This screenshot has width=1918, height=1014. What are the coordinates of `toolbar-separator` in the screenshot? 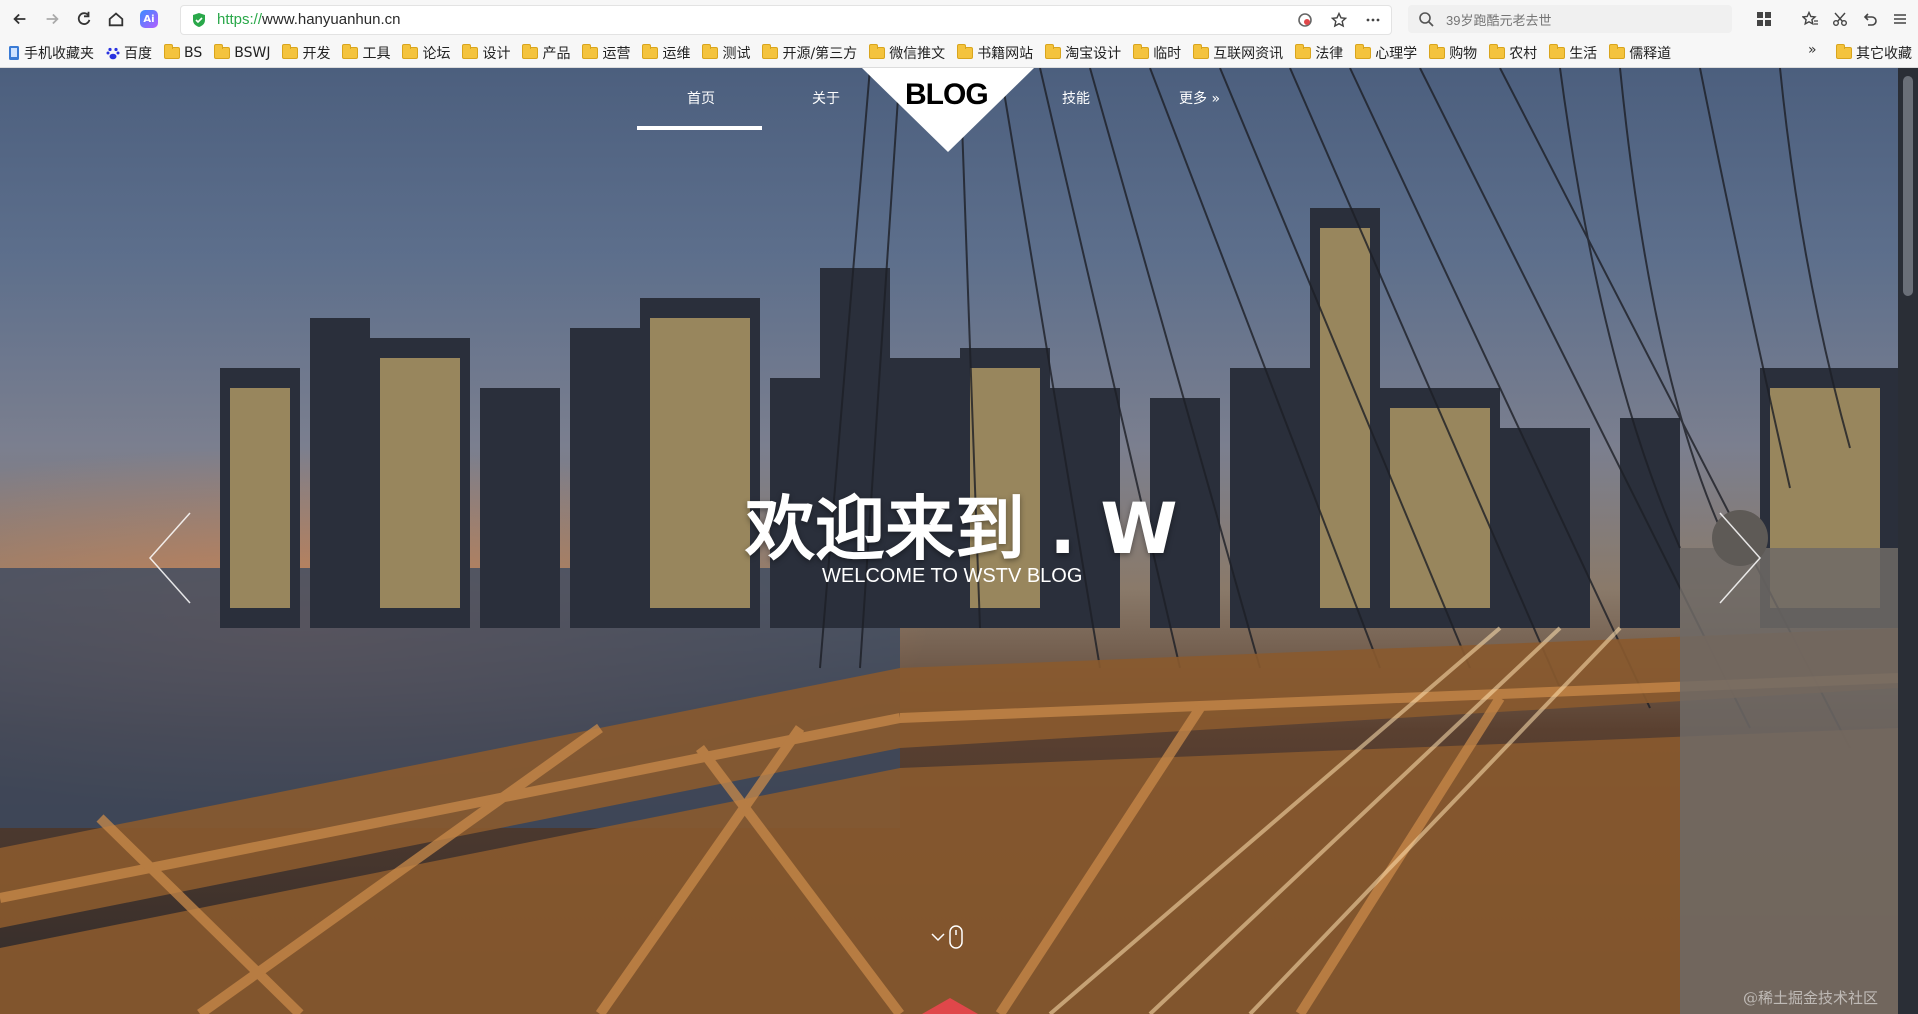 It's located at (1787, 19).